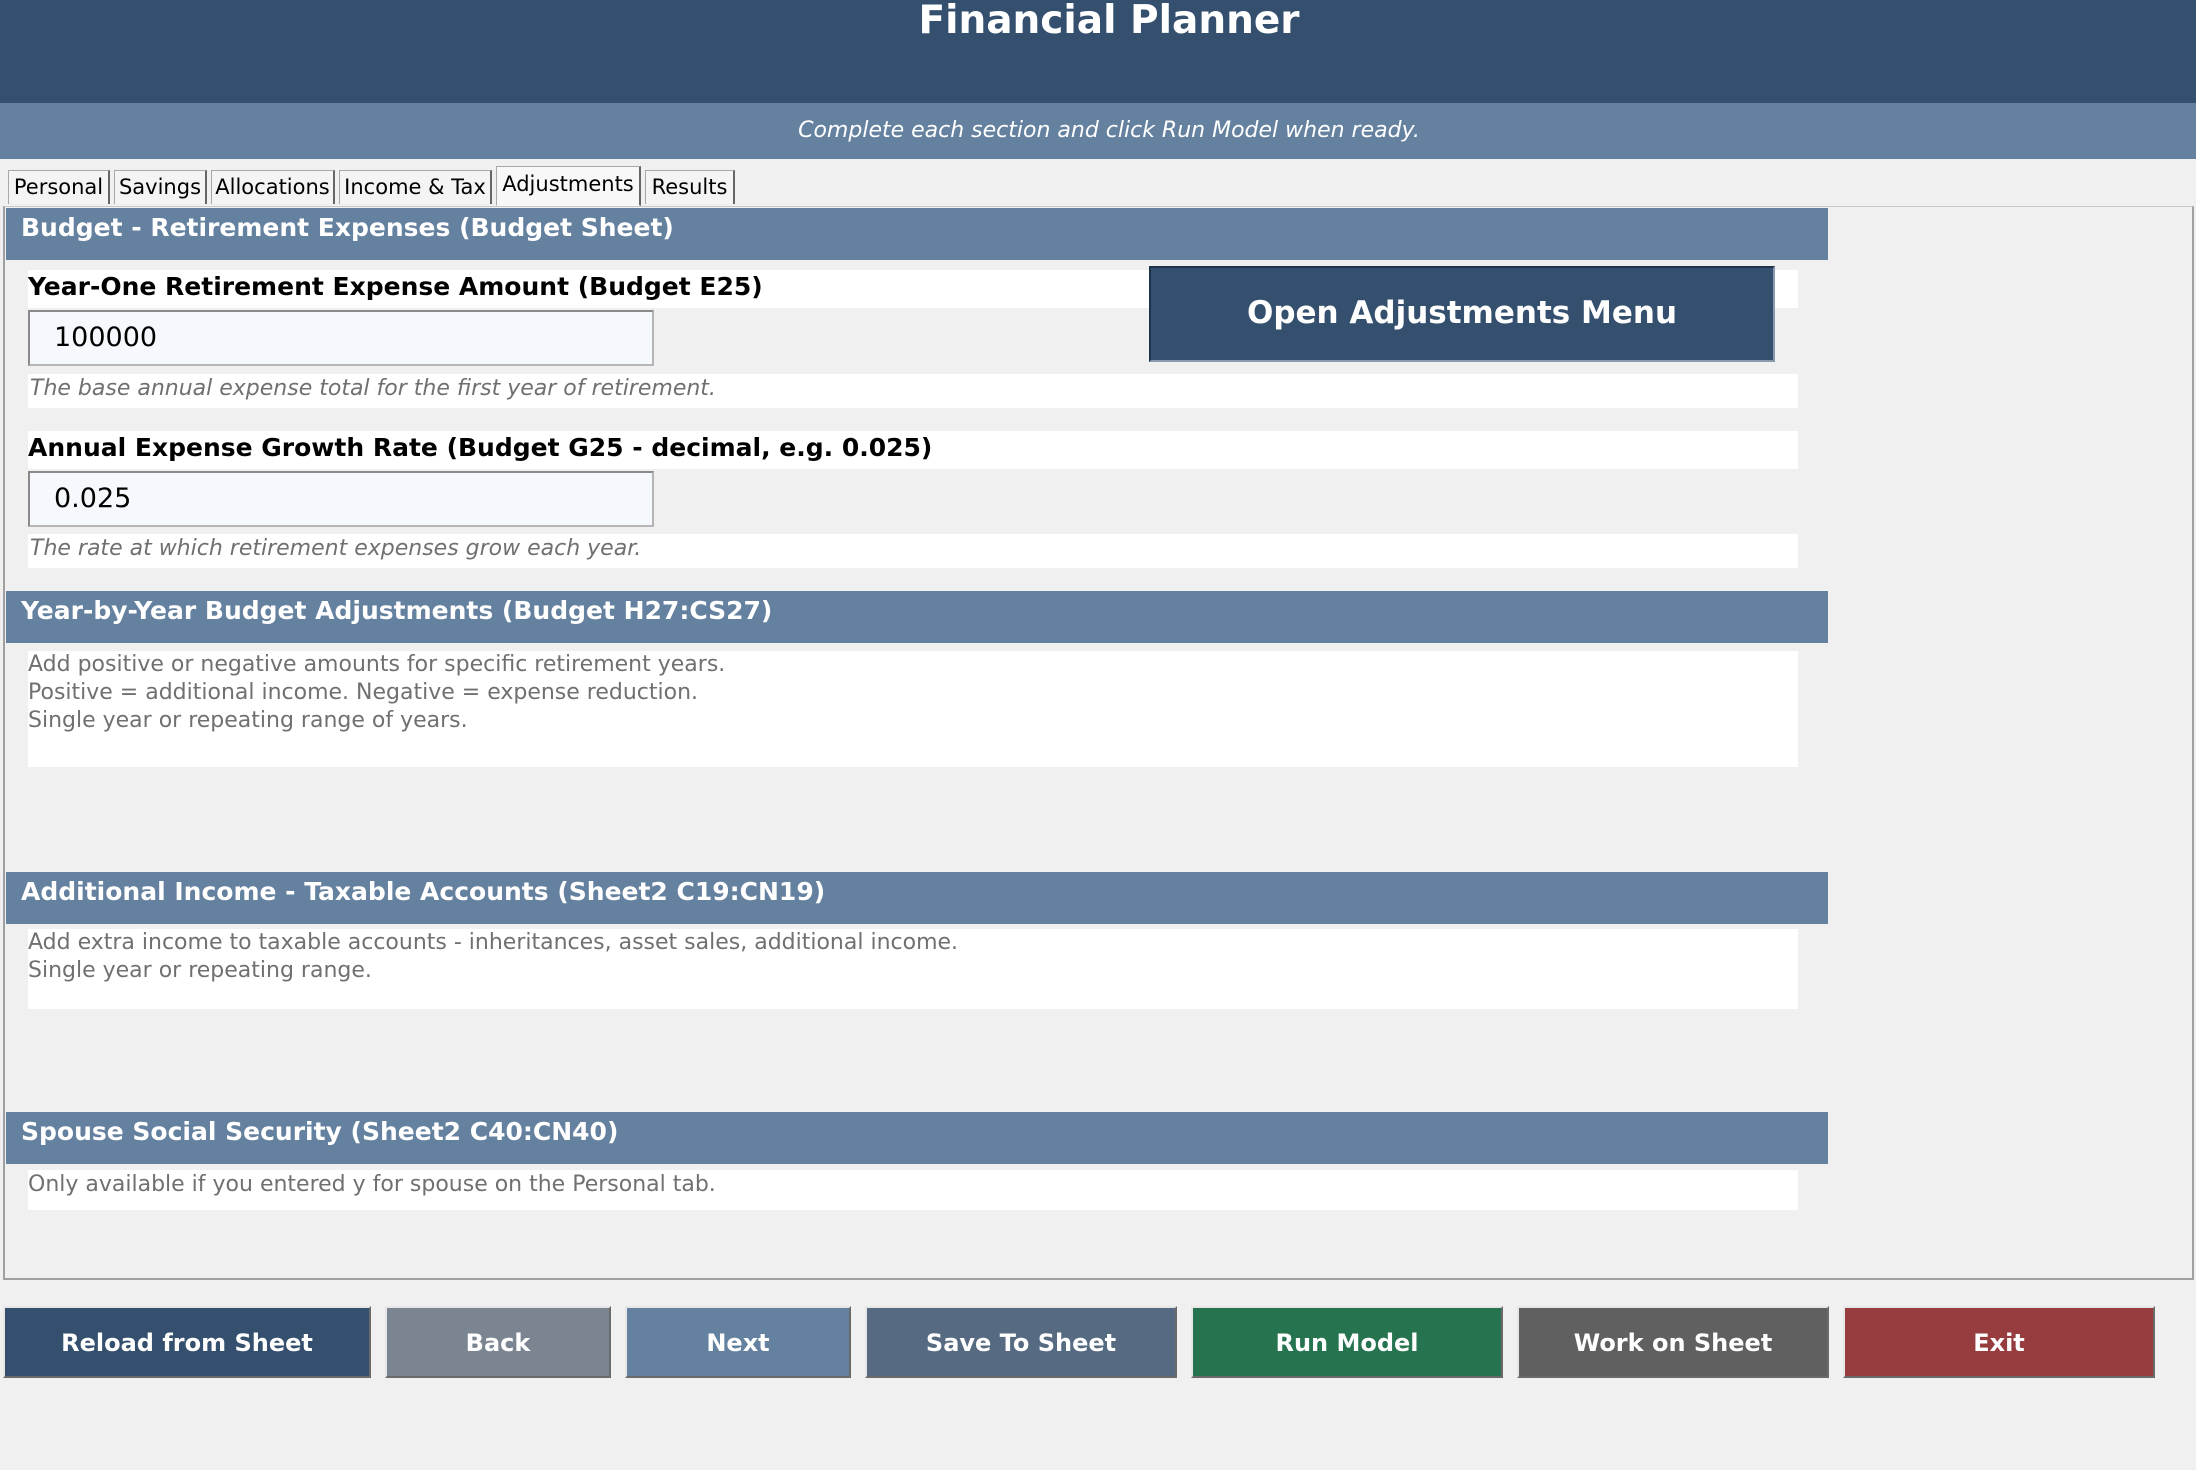 The image size is (2196, 1470). What do you see at coordinates (738, 1342) in the screenshot?
I see `next-button: Next` at bounding box center [738, 1342].